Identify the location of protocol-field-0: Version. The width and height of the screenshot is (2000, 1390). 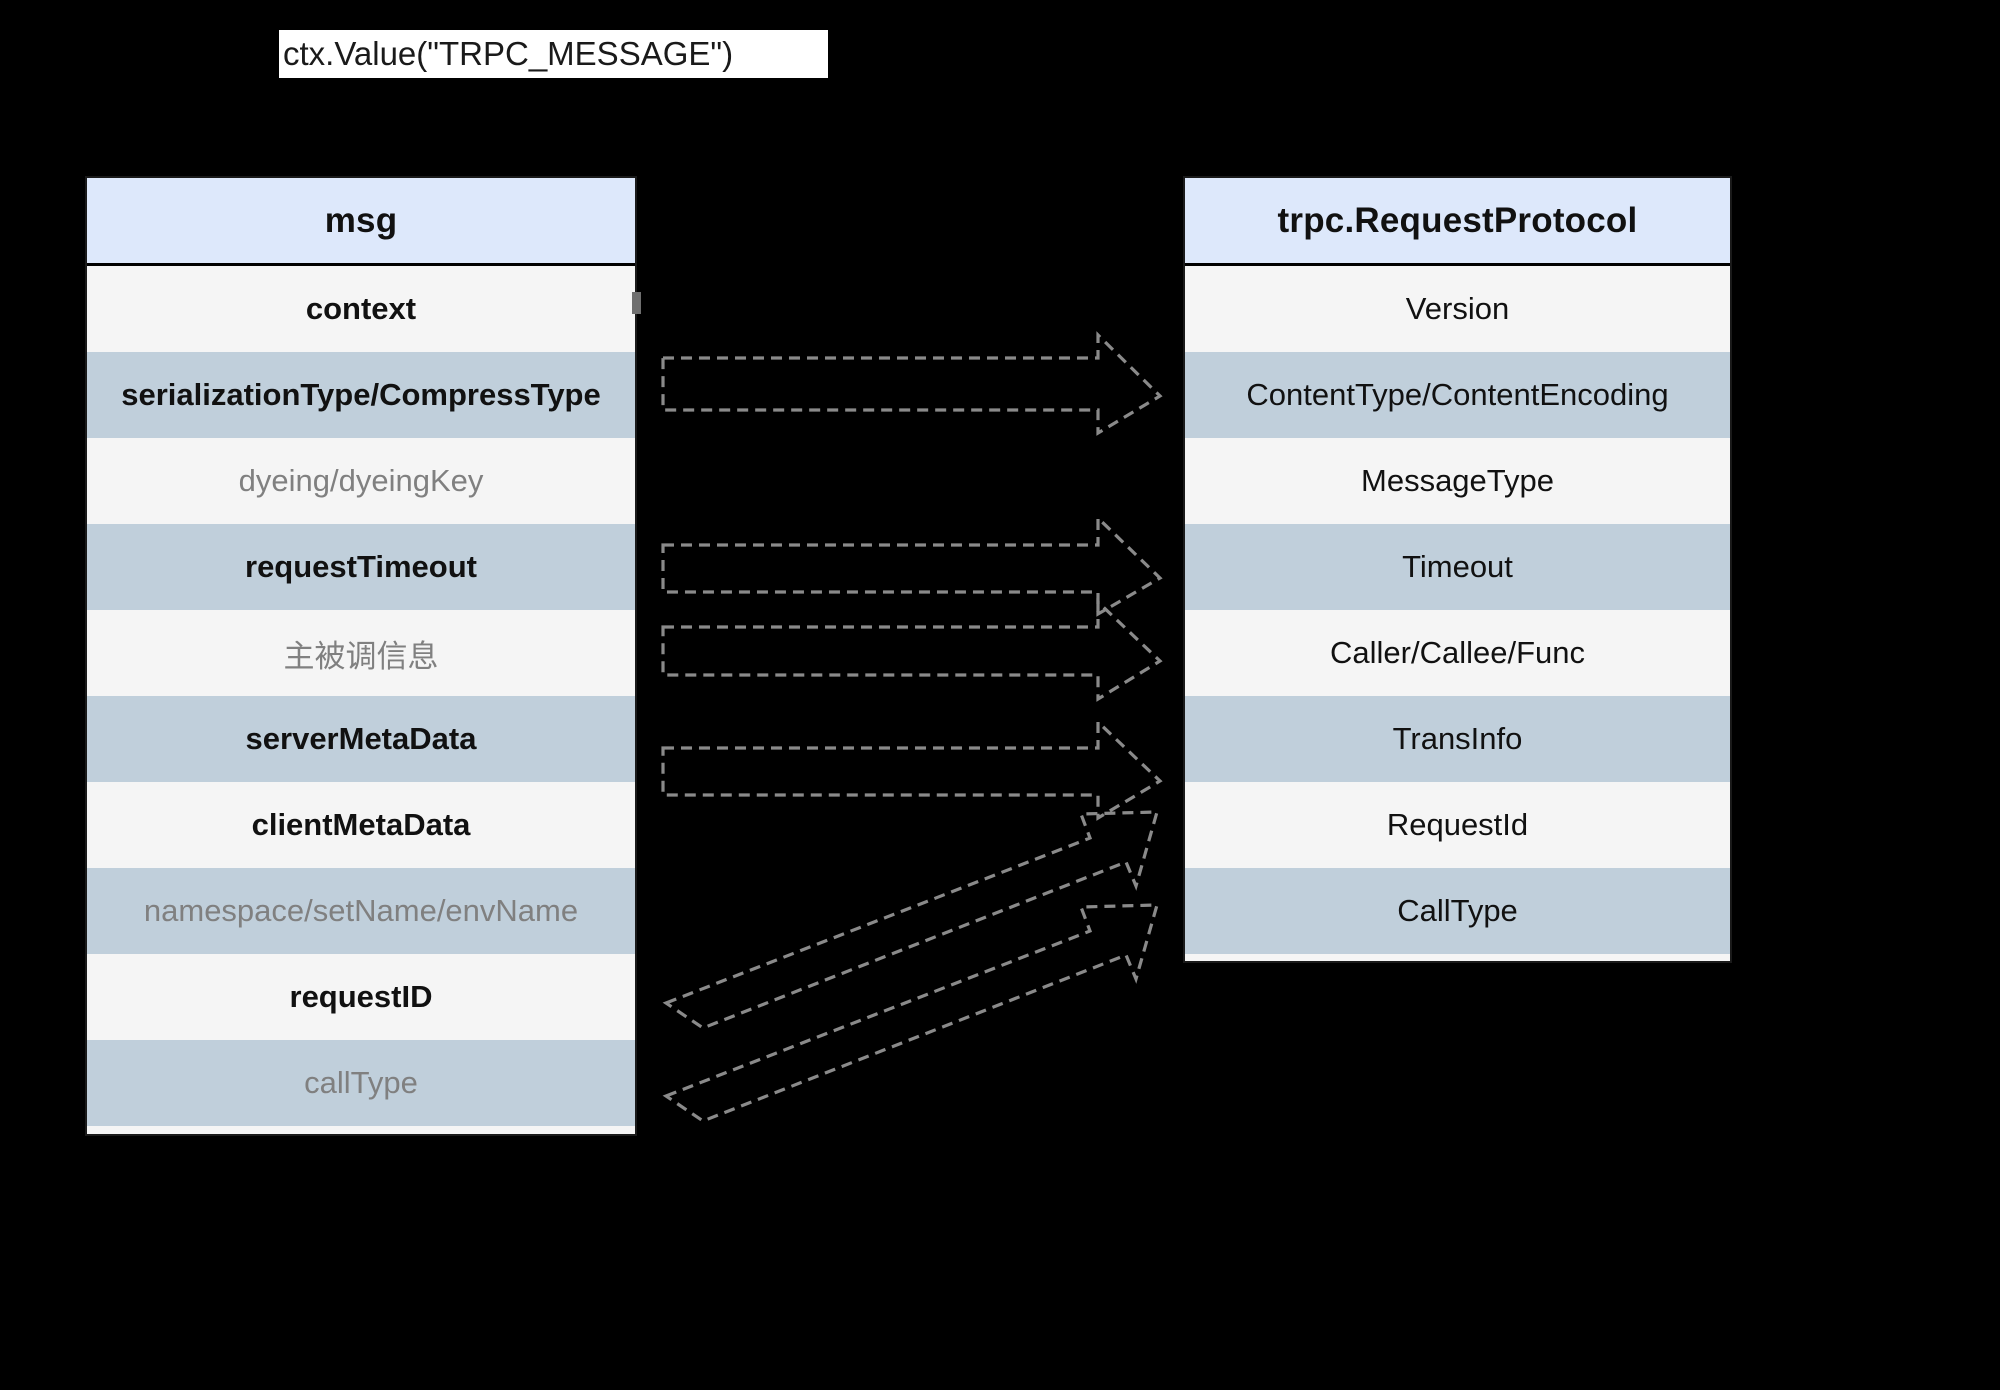
(1457, 308).